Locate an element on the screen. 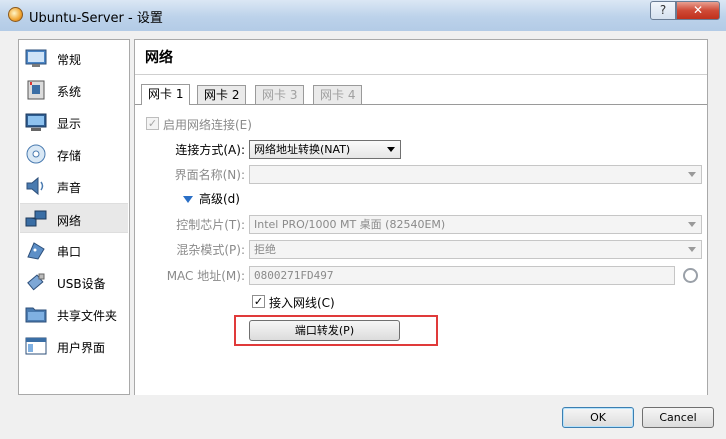 The height and width of the screenshot is (439, 726). sidebar-item-usb: USB设备 is located at coordinates (74, 282).